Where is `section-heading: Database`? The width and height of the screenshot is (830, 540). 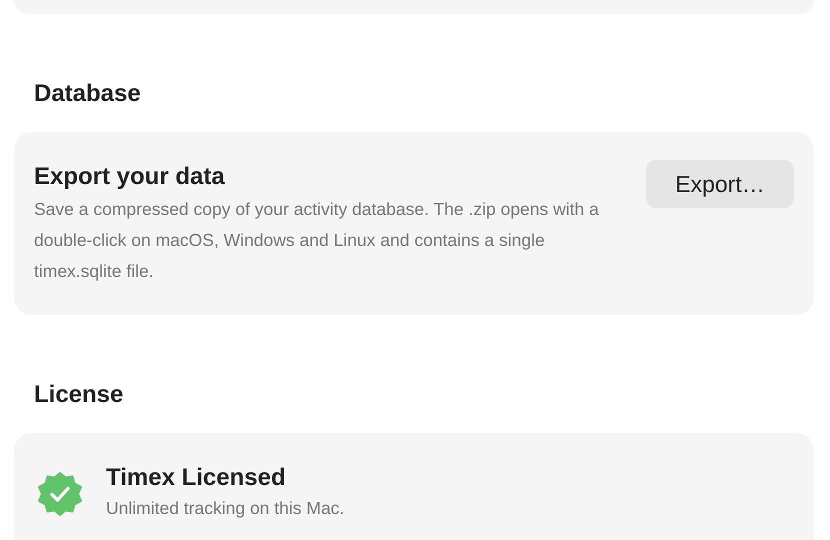 section-heading: Database is located at coordinates (87, 94).